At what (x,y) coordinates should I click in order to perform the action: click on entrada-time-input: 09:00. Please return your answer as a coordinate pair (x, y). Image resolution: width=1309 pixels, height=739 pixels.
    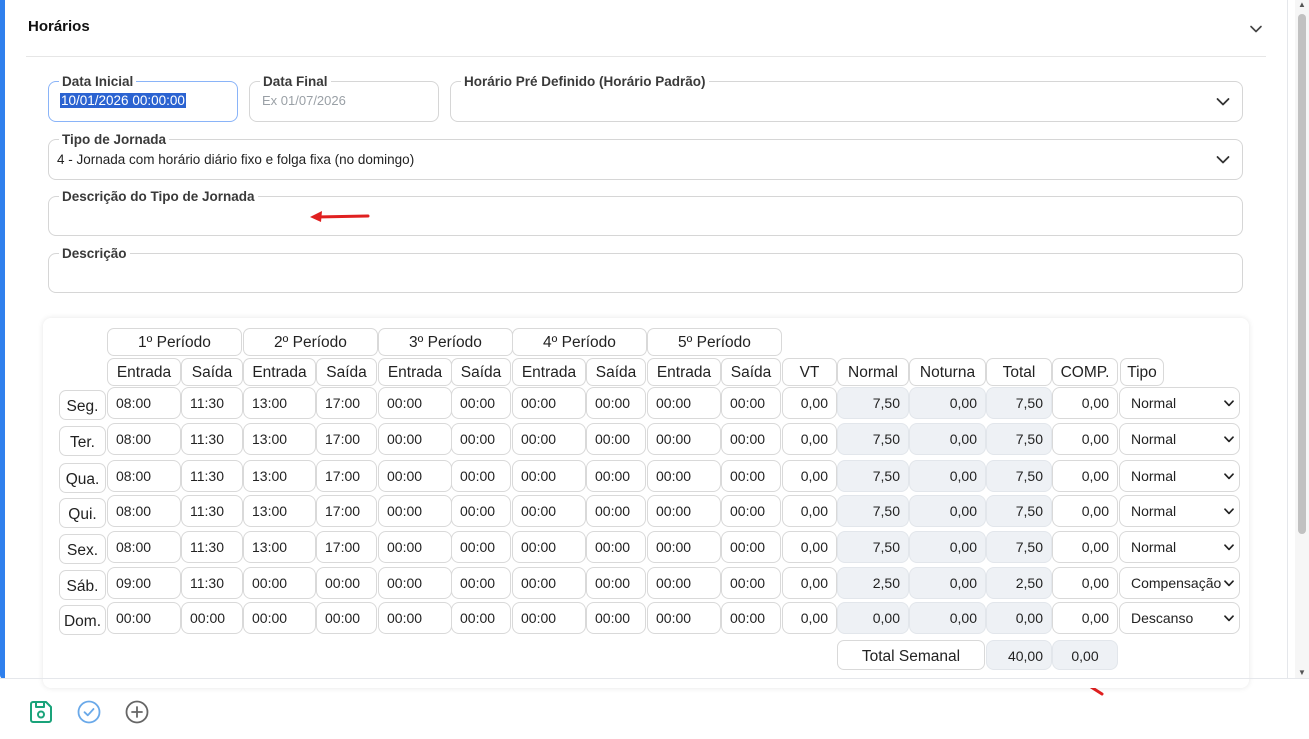
    Looking at the image, I should click on (144, 583).